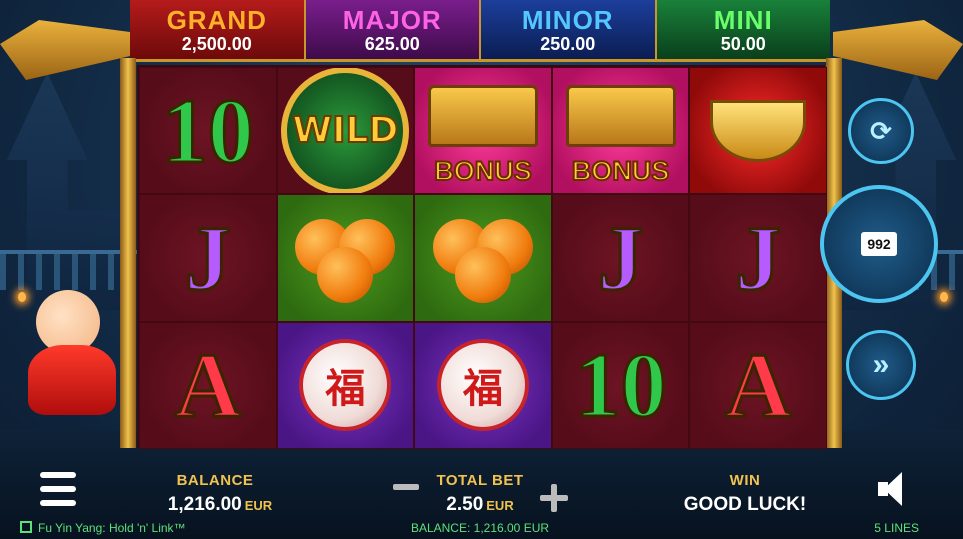  I want to click on reel-cell-r1c5, so click(758, 131).